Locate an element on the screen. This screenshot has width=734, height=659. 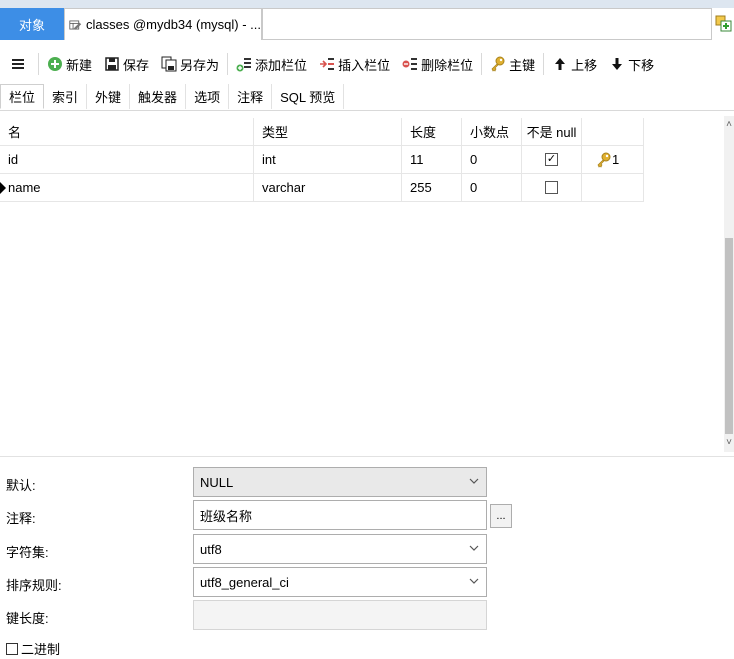
header-type: 类型 is located at coordinates (328, 132).